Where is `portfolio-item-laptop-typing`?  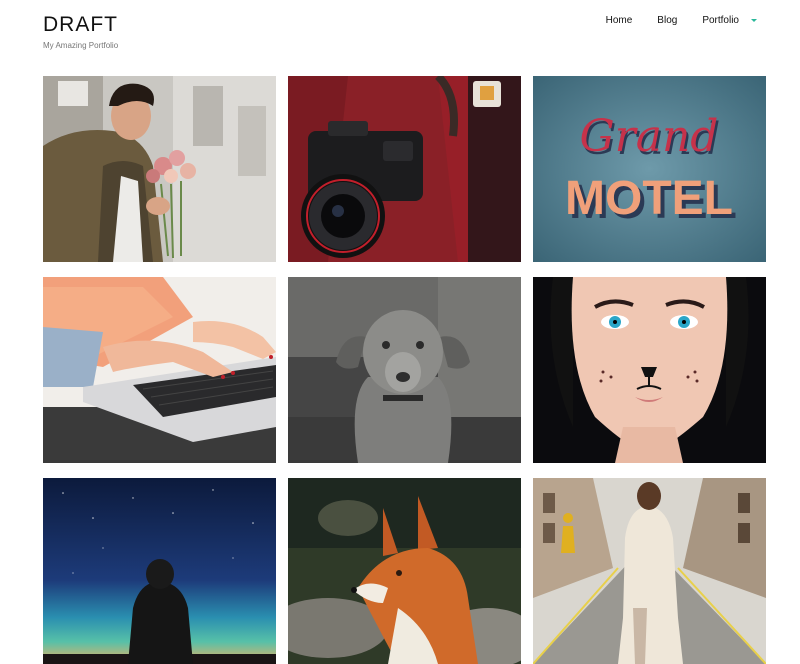
portfolio-item-laptop-typing is located at coordinates (159, 370).